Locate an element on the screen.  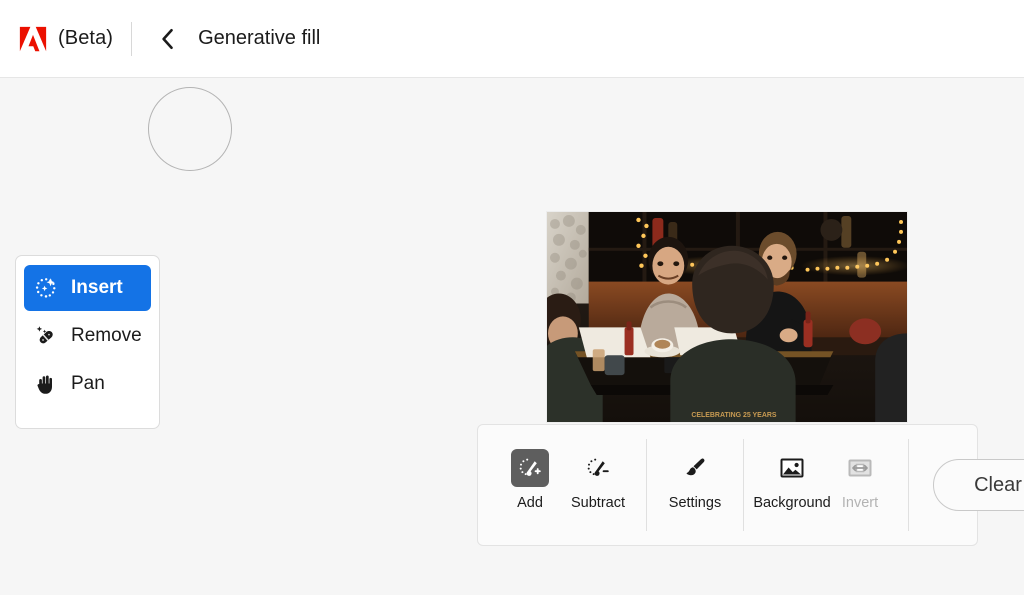
hand-icon is located at coordinates (46, 384).